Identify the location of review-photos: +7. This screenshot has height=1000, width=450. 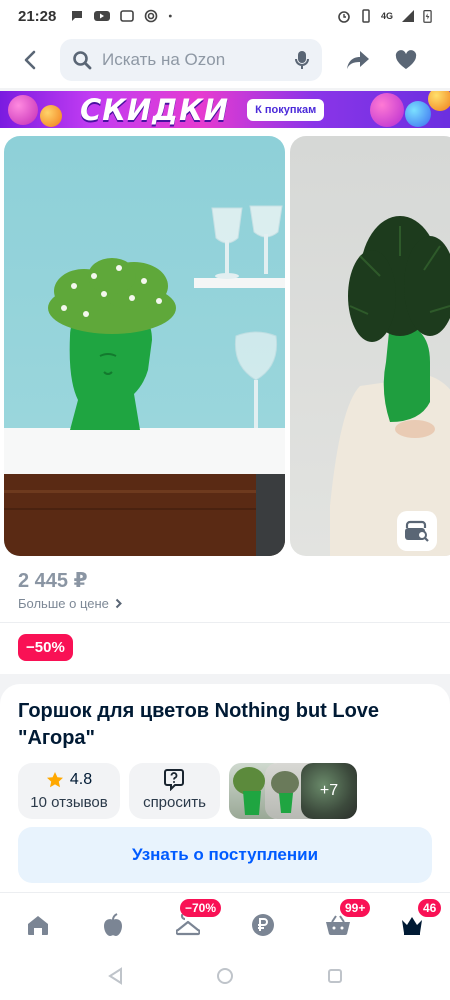
(294, 791).